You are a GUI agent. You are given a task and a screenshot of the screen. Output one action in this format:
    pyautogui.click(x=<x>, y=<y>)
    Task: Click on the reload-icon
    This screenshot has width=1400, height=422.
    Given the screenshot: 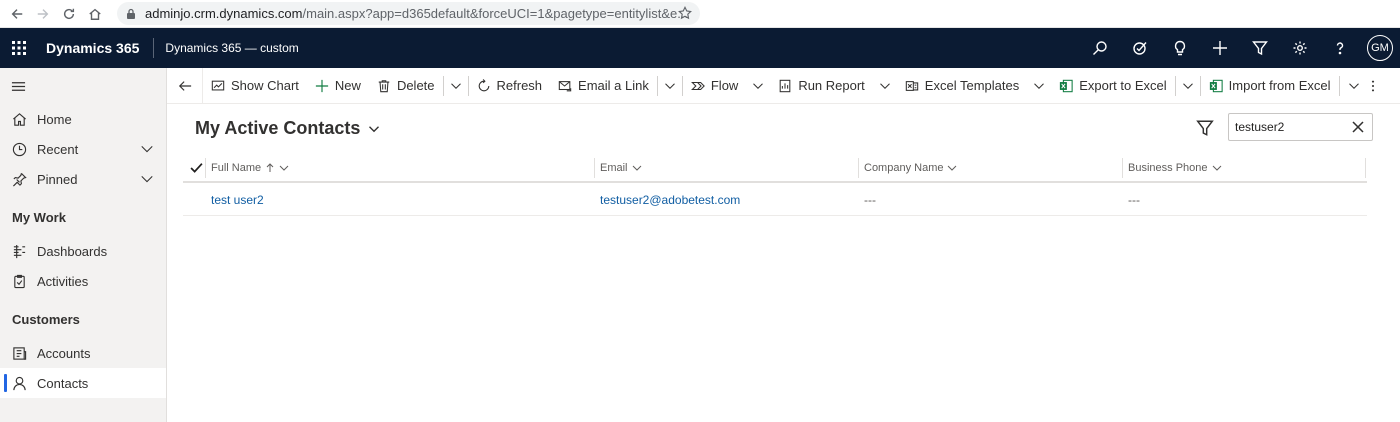 What is the action you would take?
    pyautogui.click(x=69, y=14)
    